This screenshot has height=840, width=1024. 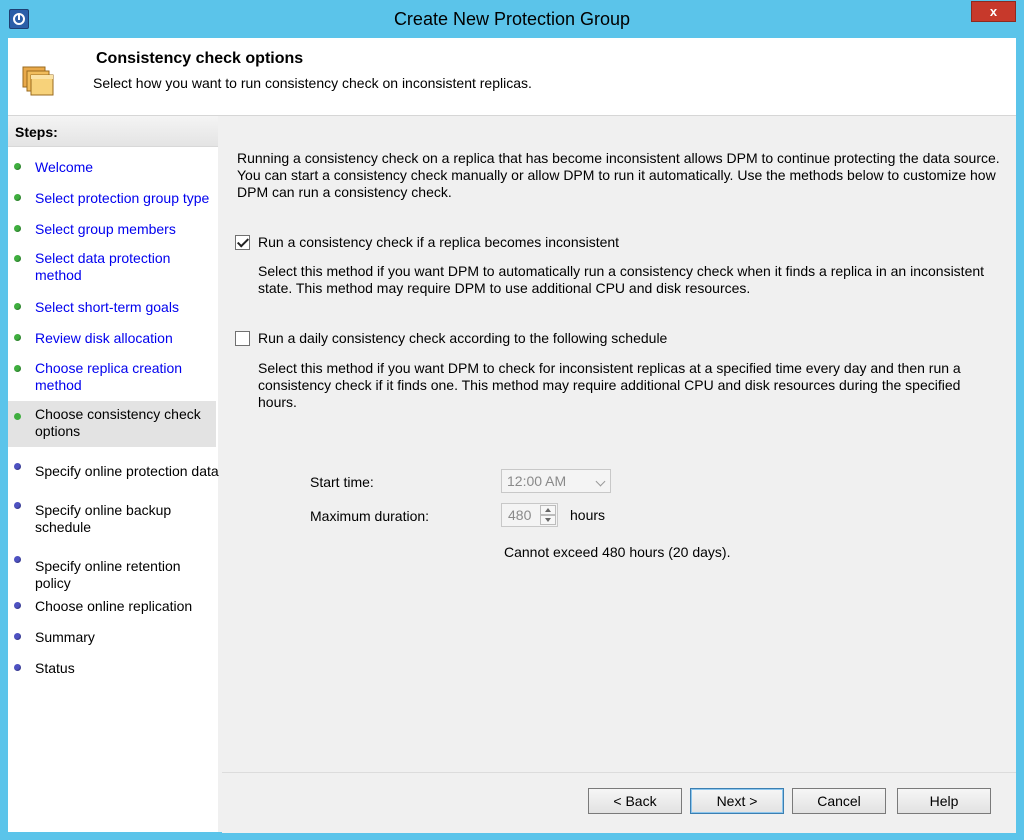 I want to click on back-button: < Back, so click(x=635, y=801).